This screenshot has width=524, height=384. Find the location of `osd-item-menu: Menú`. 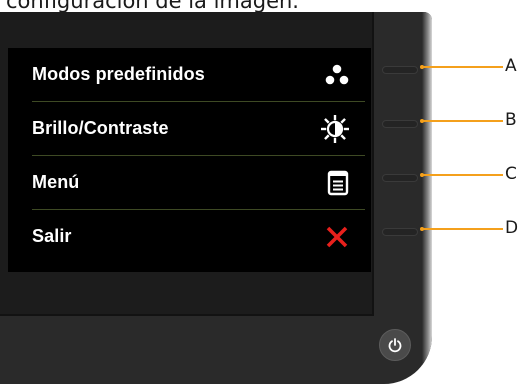

osd-item-menu: Menú is located at coordinates (189, 182).